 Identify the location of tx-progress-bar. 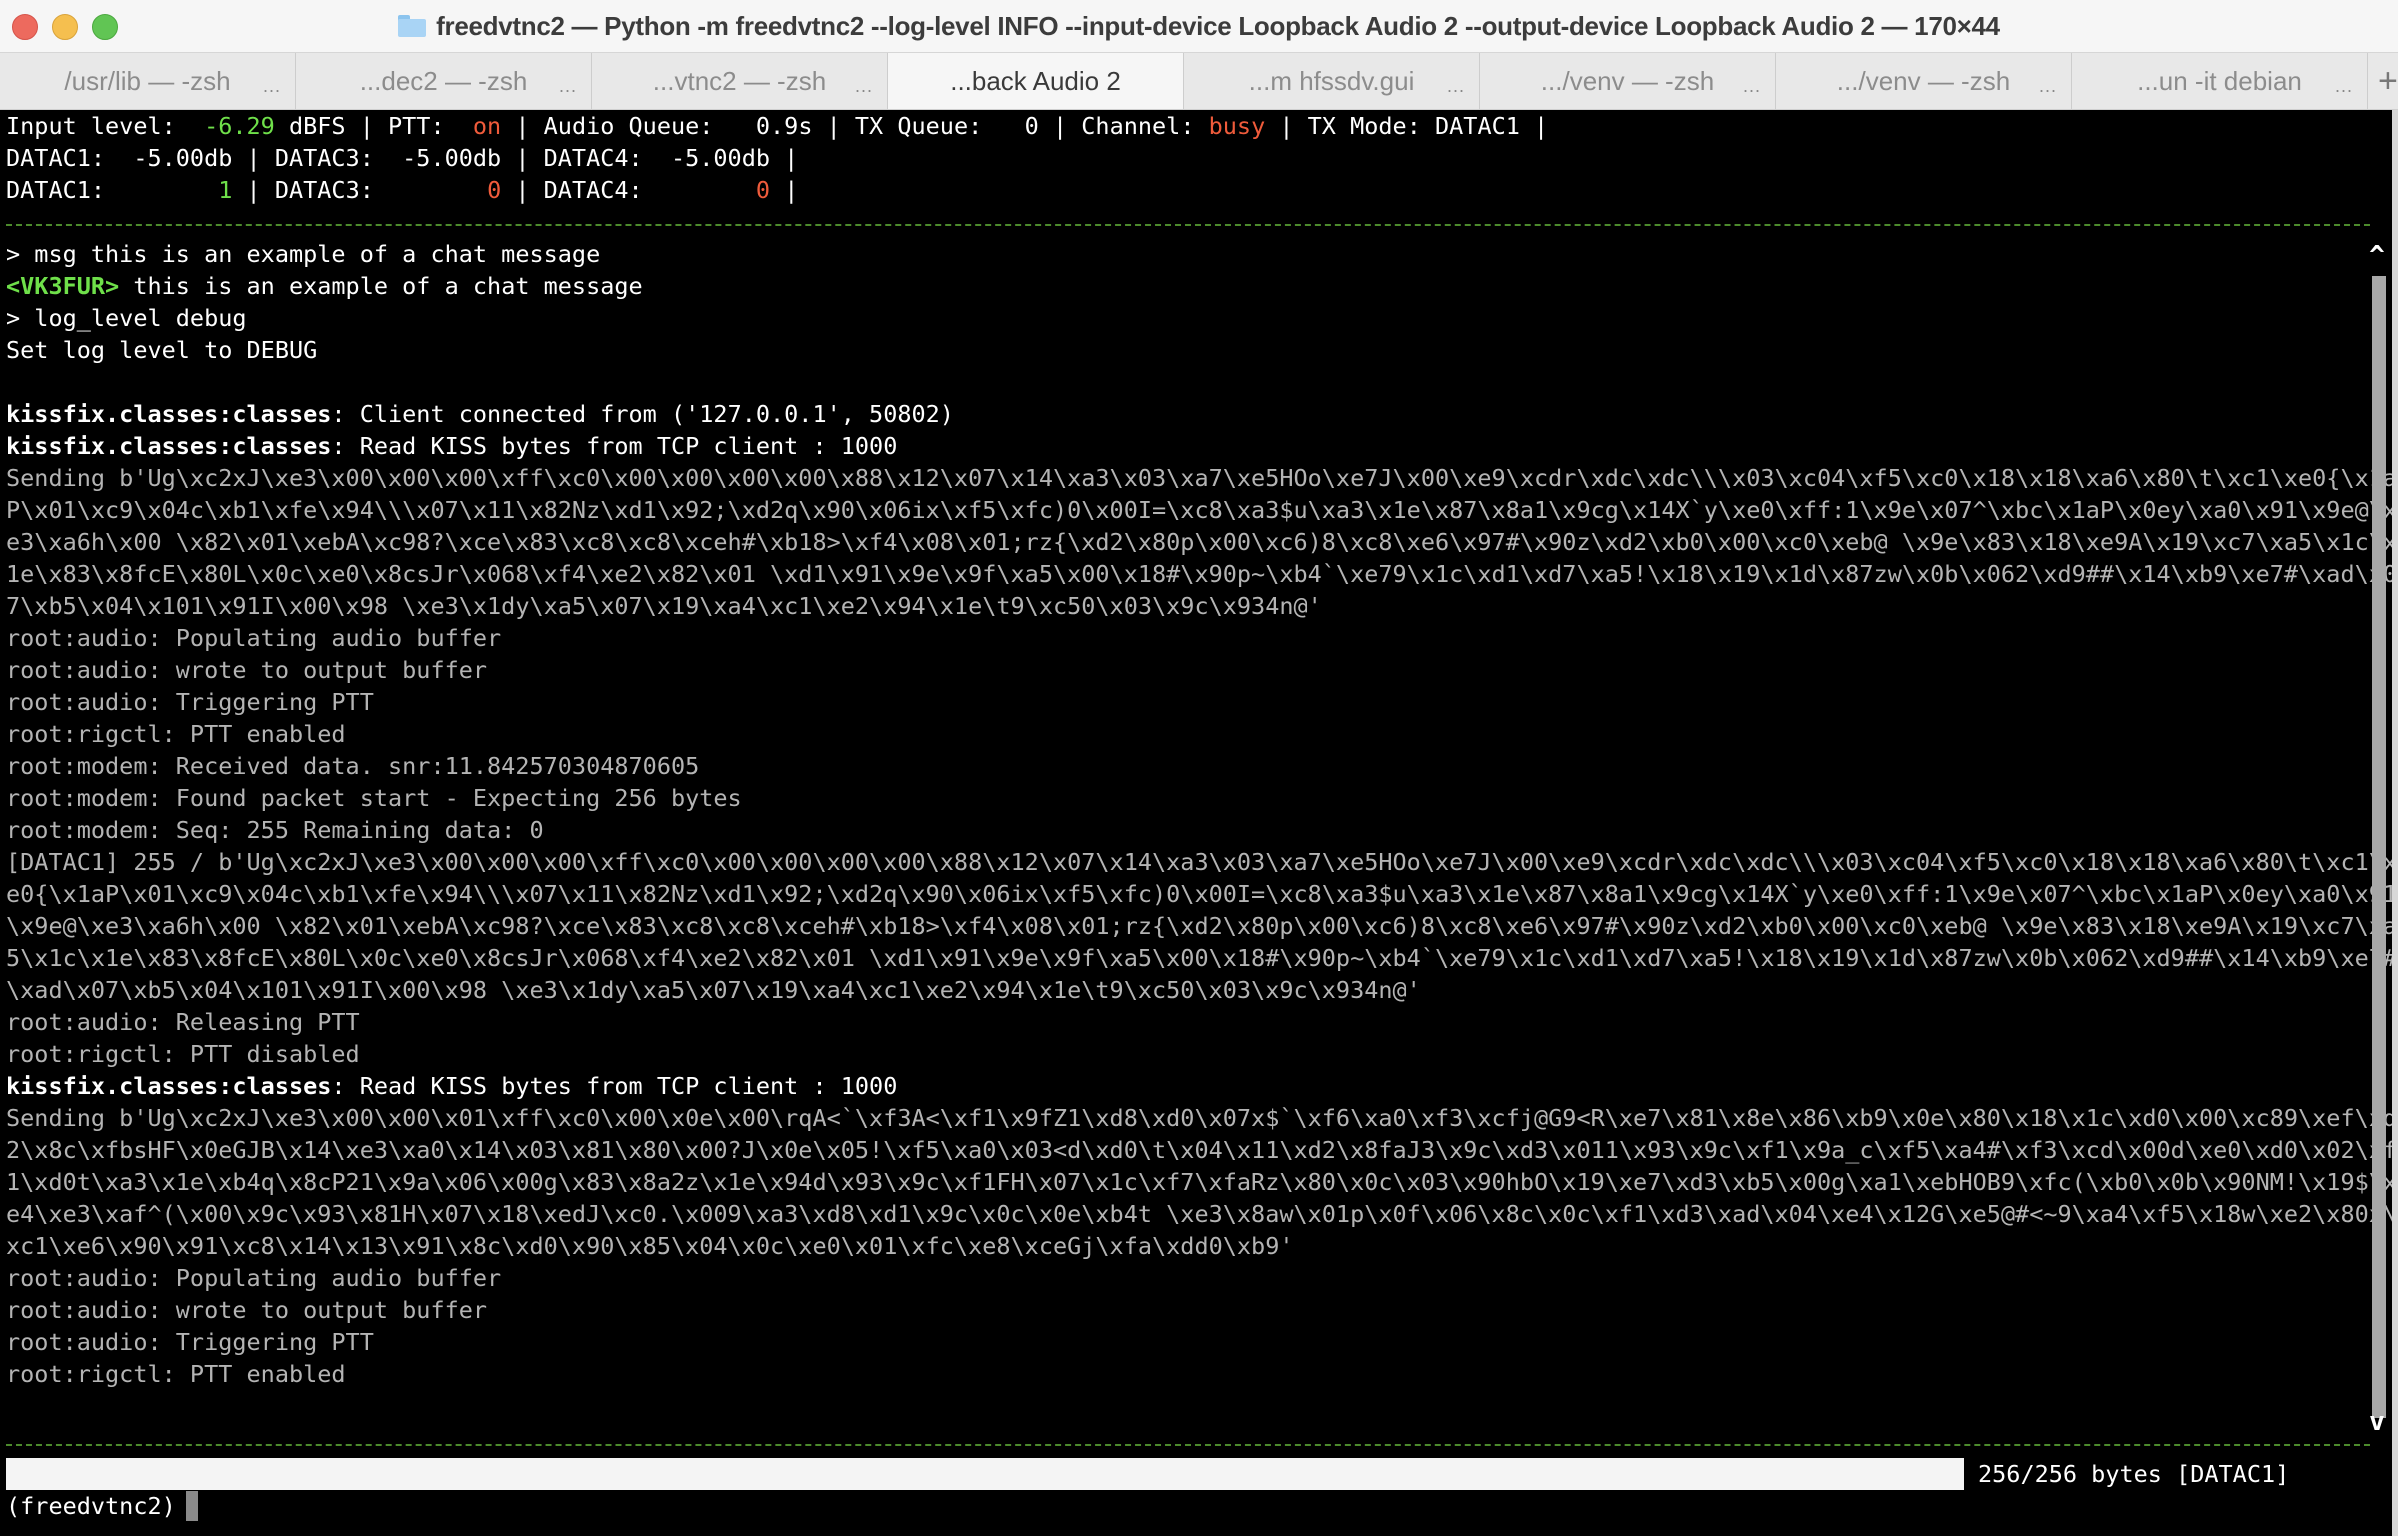
(985, 1474).